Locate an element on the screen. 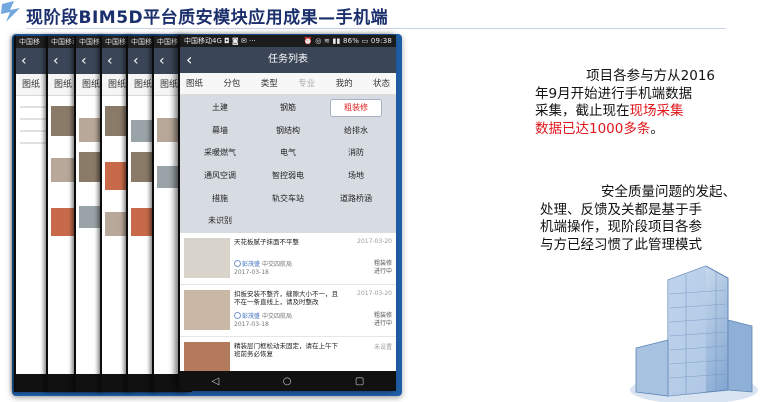  para1-highlight-1: 现场采集 is located at coordinates (656, 111).